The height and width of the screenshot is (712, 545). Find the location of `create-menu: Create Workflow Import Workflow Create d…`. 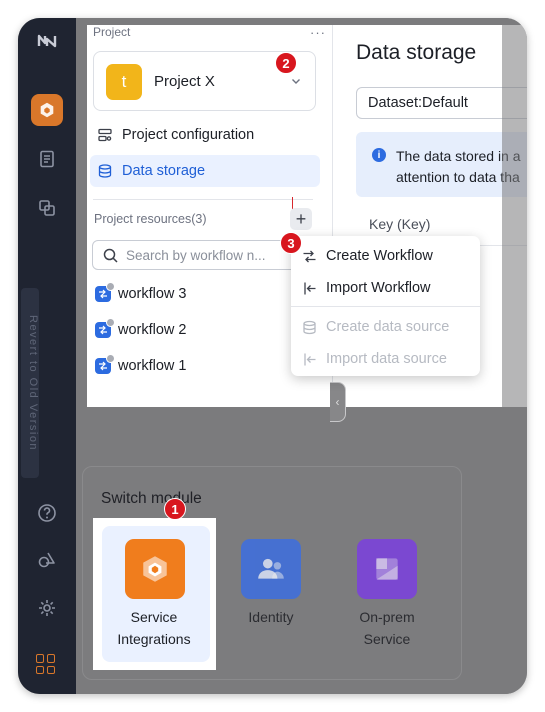

create-menu: Create Workflow Import Workflow Create d… is located at coordinates (385, 306).